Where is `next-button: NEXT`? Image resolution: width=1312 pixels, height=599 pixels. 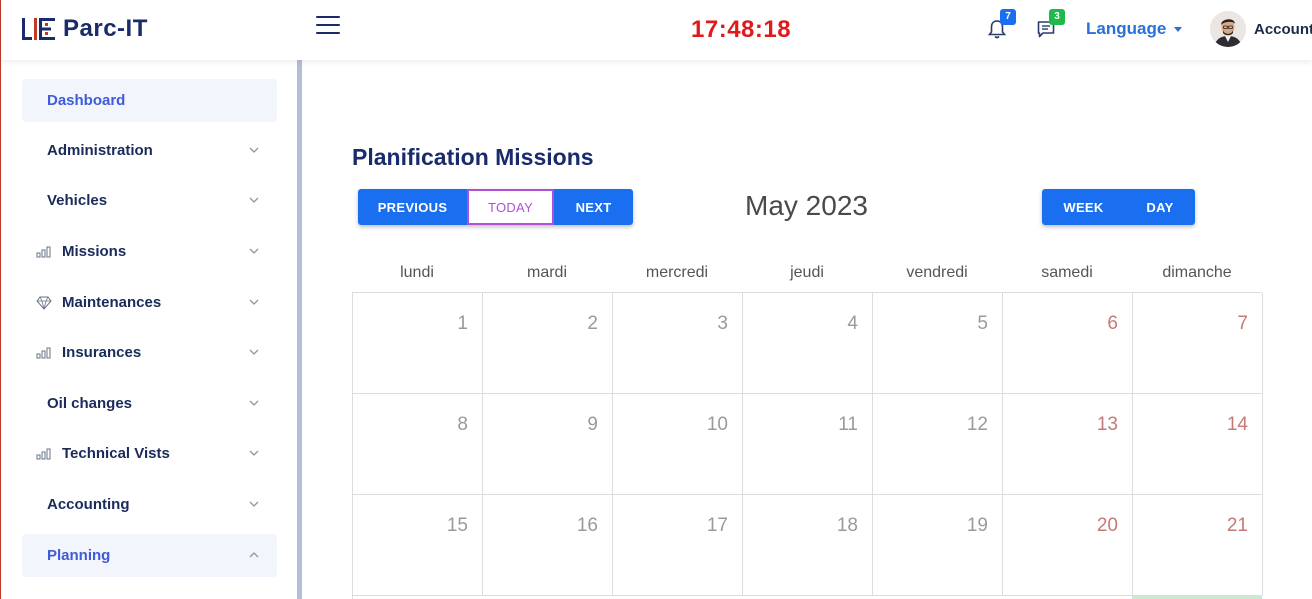
next-button: NEXT is located at coordinates (593, 207).